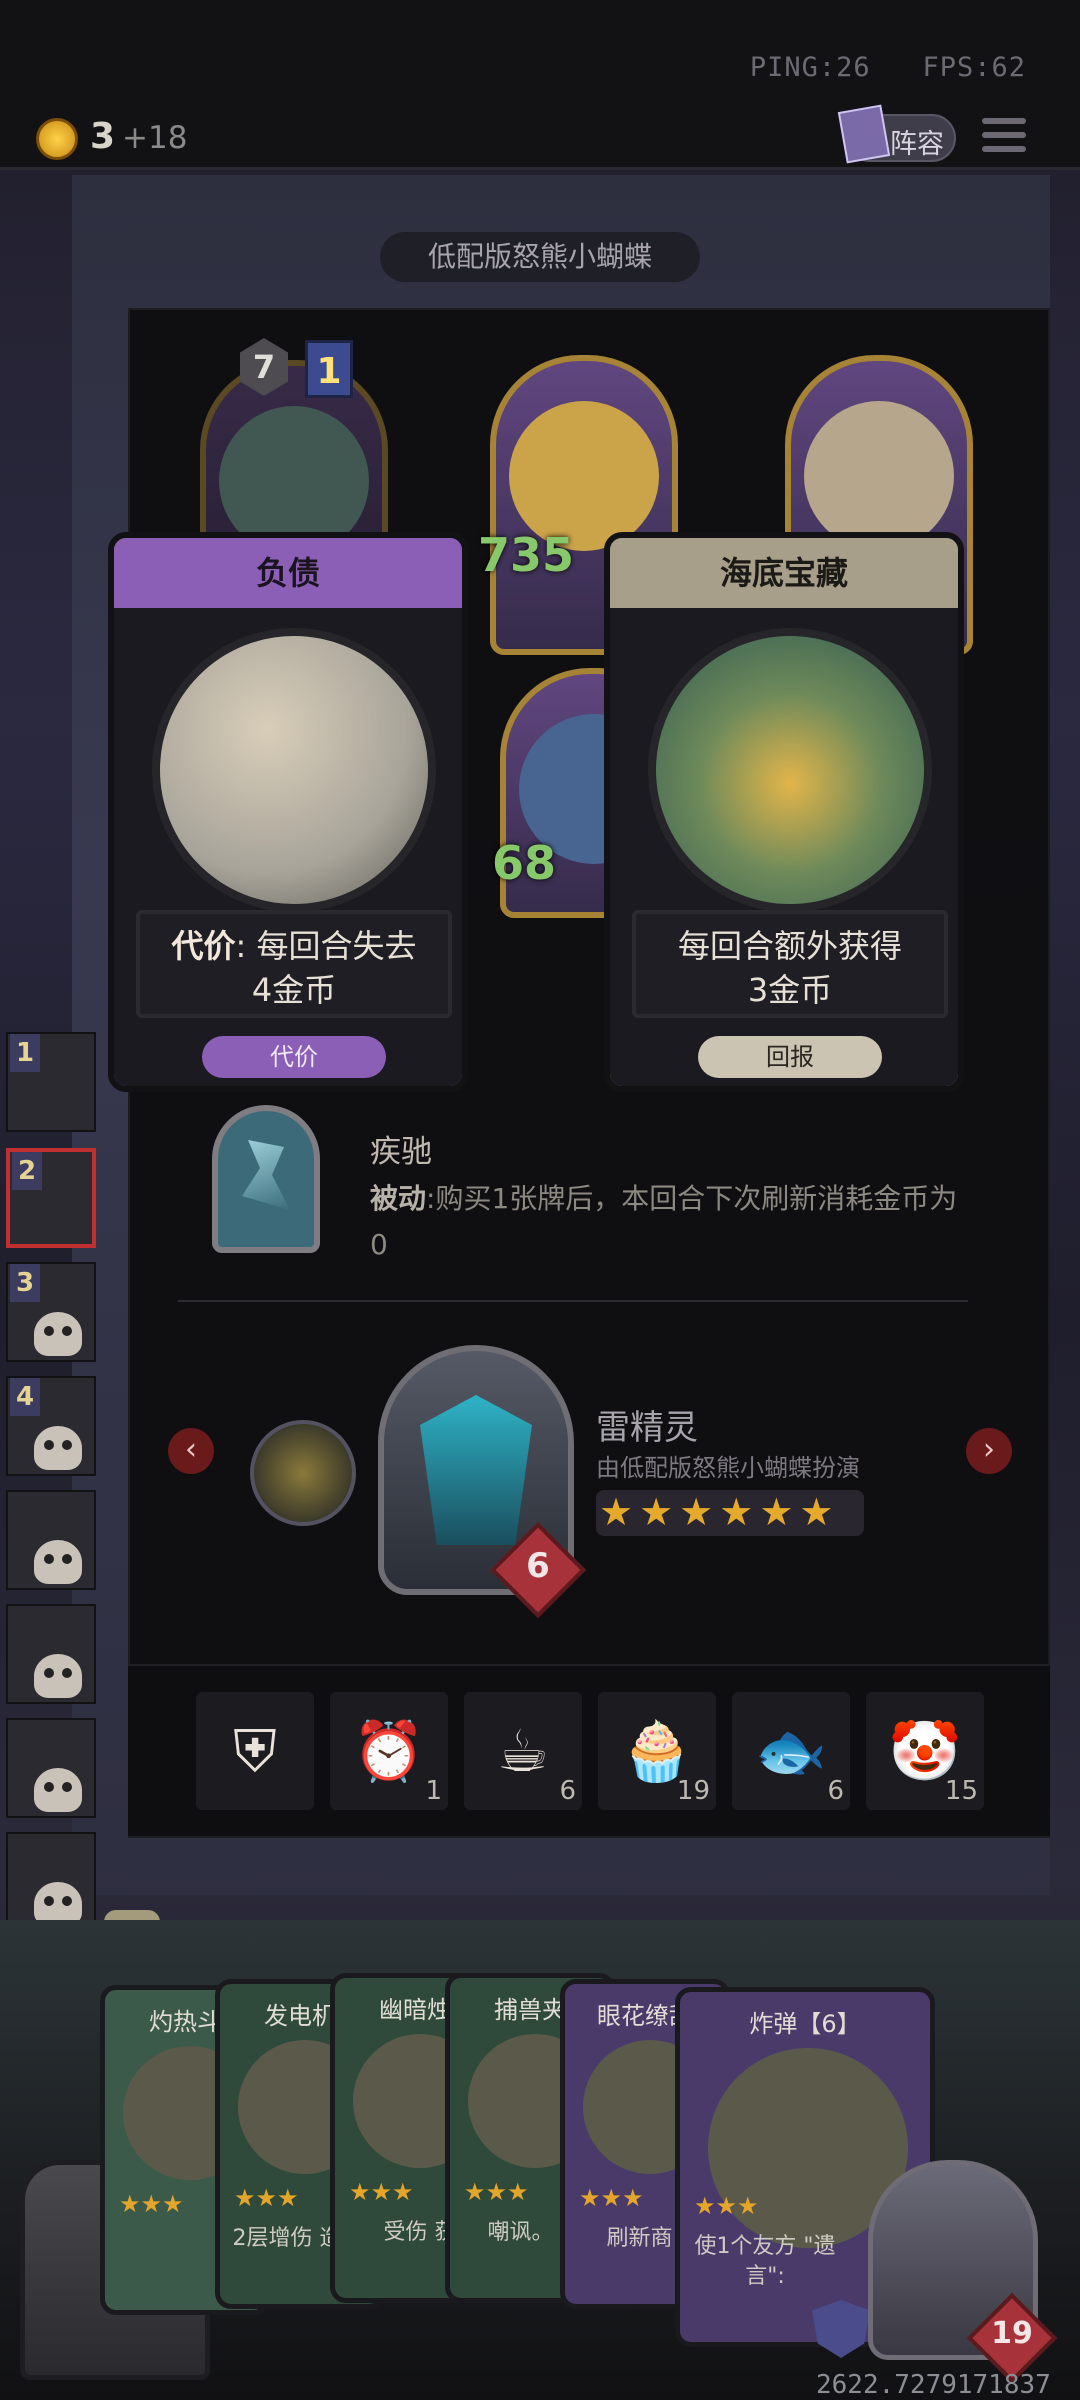 The width and height of the screenshot is (1080, 2400). What do you see at coordinates (933, 2385) in the screenshot?
I see `coordinate-readout: 2622.7279171837` at bounding box center [933, 2385].